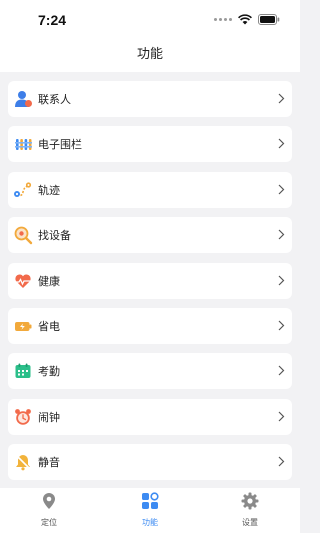 The image size is (320, 533). What do you see at coordinates (23, 190) in the screenshot?
I see `route-icon` at bounding box center [23, 190].